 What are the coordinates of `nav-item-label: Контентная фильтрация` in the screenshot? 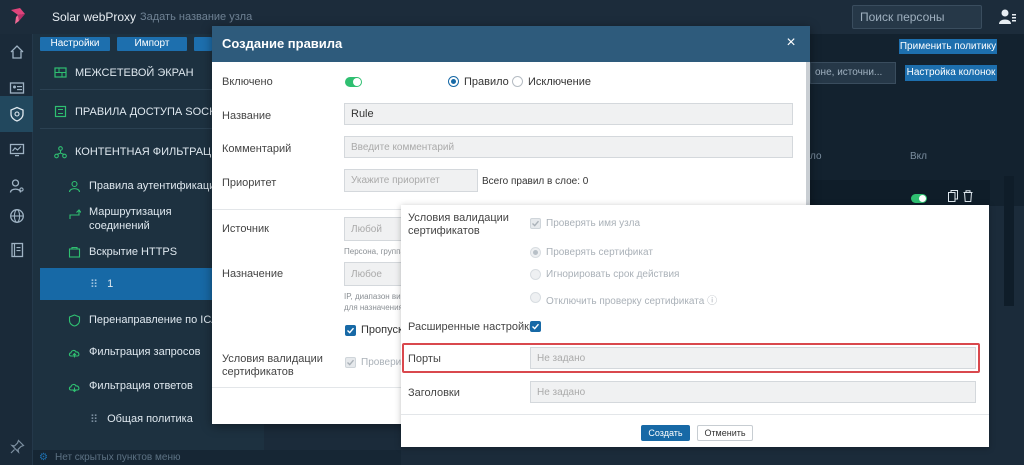 It's located at (151, 152).